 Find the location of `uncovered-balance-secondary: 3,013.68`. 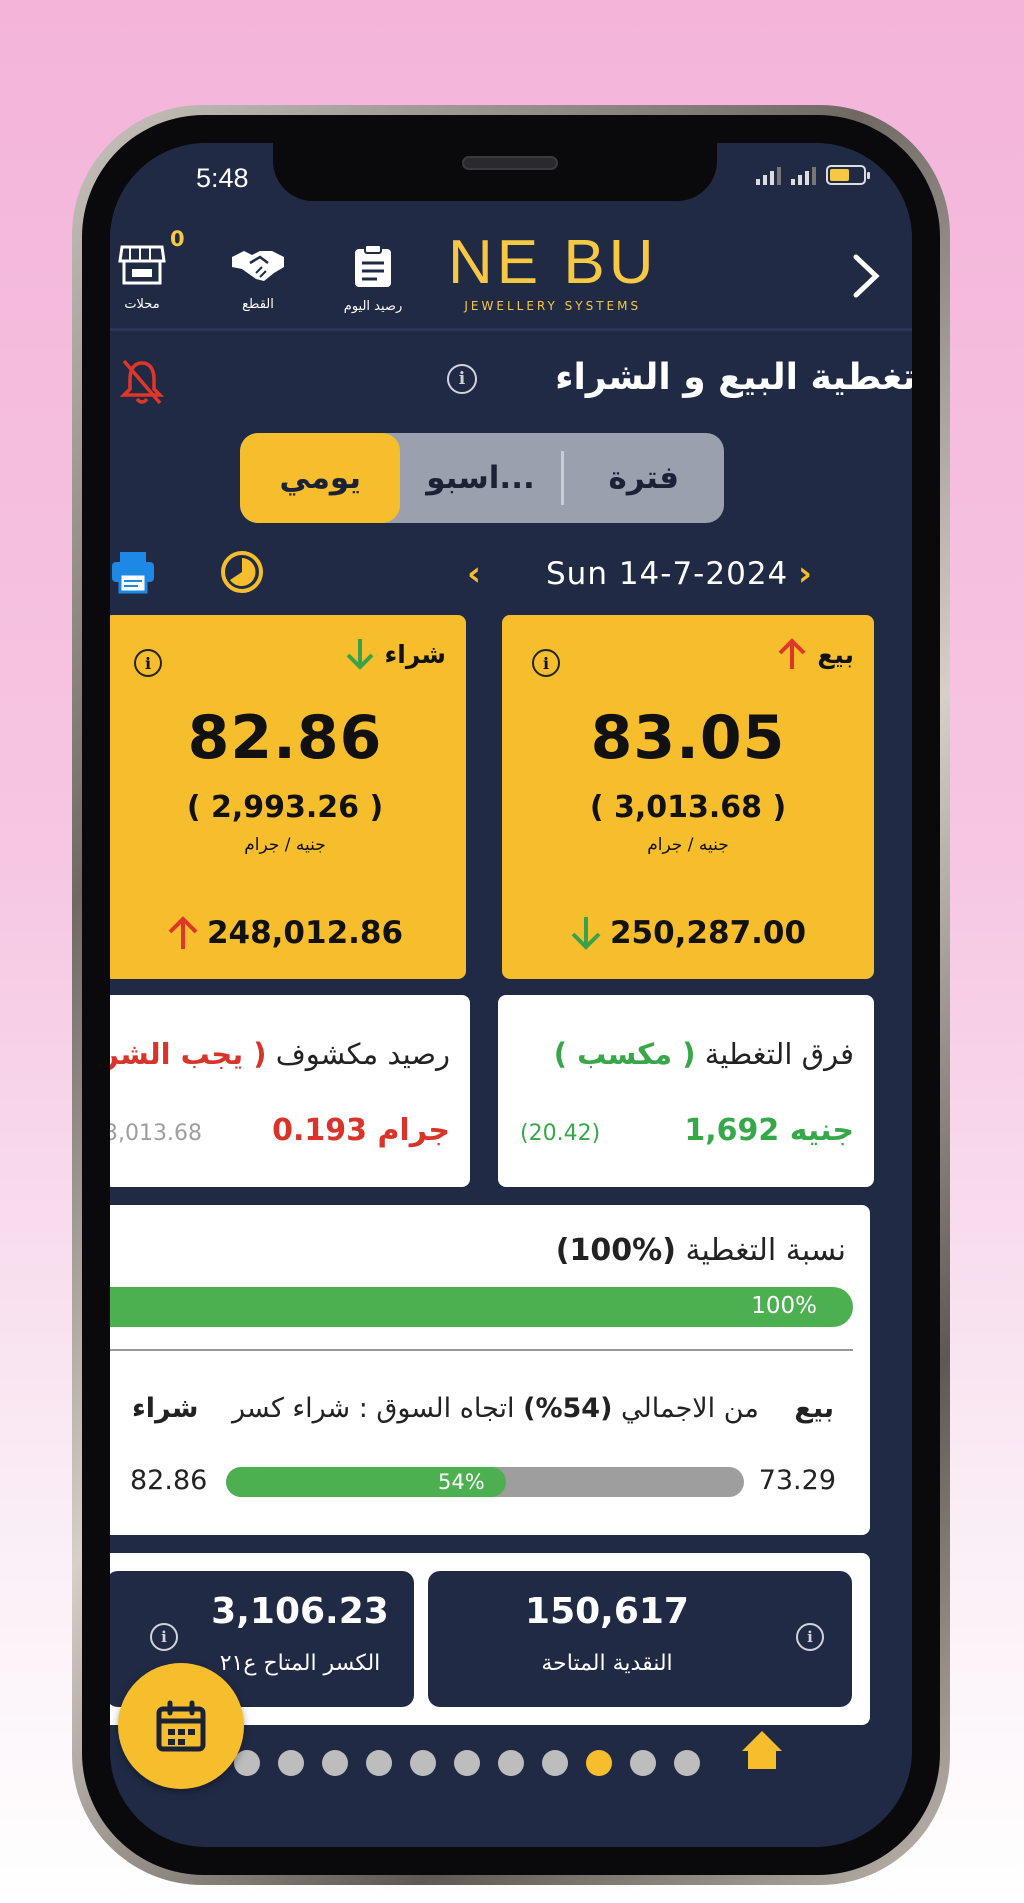

uncovered-balance-secondary: 3,013.68 is located at coordinates (156, 1133).